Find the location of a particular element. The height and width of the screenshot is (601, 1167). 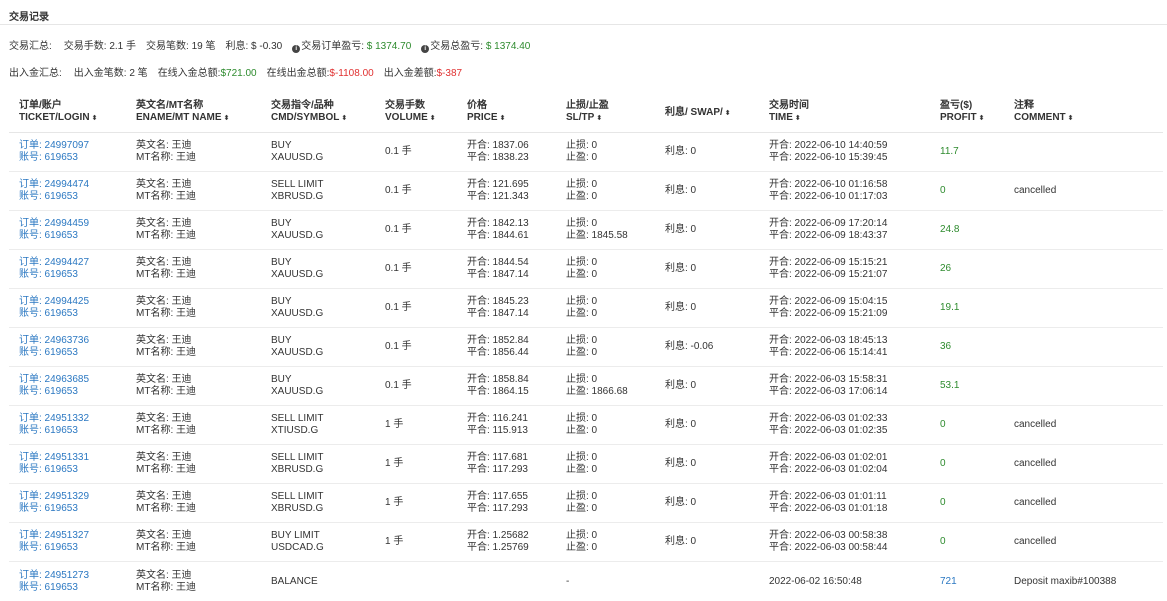

column-label-en: COMMENT is located at coordinates (1040, 117).